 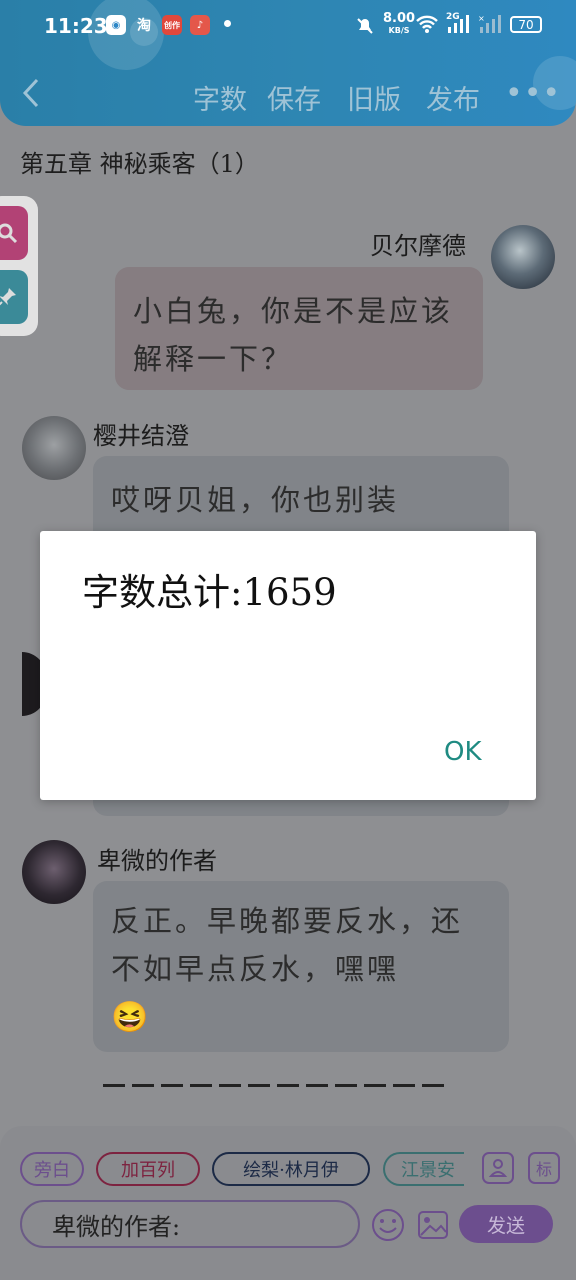 What do you see at coordinates (453, 97) in the screenshot?
I see `publish-button: 发布` at bounding box center [453, 97].